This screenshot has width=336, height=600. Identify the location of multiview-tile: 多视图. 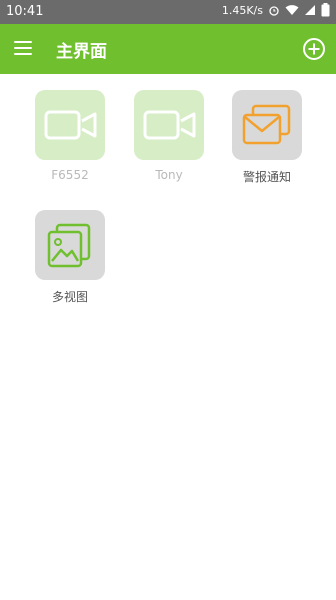
(71, 257).